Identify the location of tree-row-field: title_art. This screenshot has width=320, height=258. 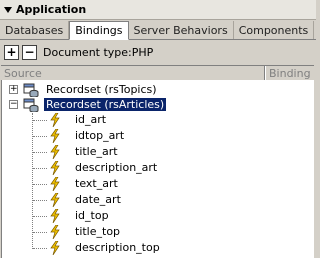
(157, 152).